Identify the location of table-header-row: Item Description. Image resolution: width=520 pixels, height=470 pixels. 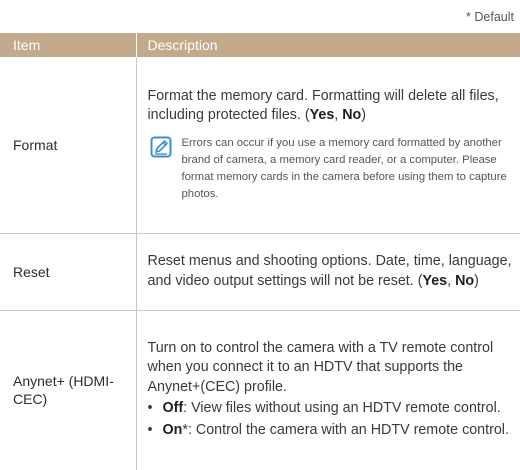
(260, 45).